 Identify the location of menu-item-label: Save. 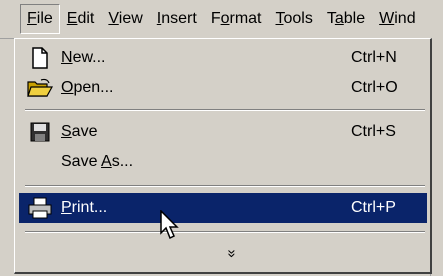
(79, 131).